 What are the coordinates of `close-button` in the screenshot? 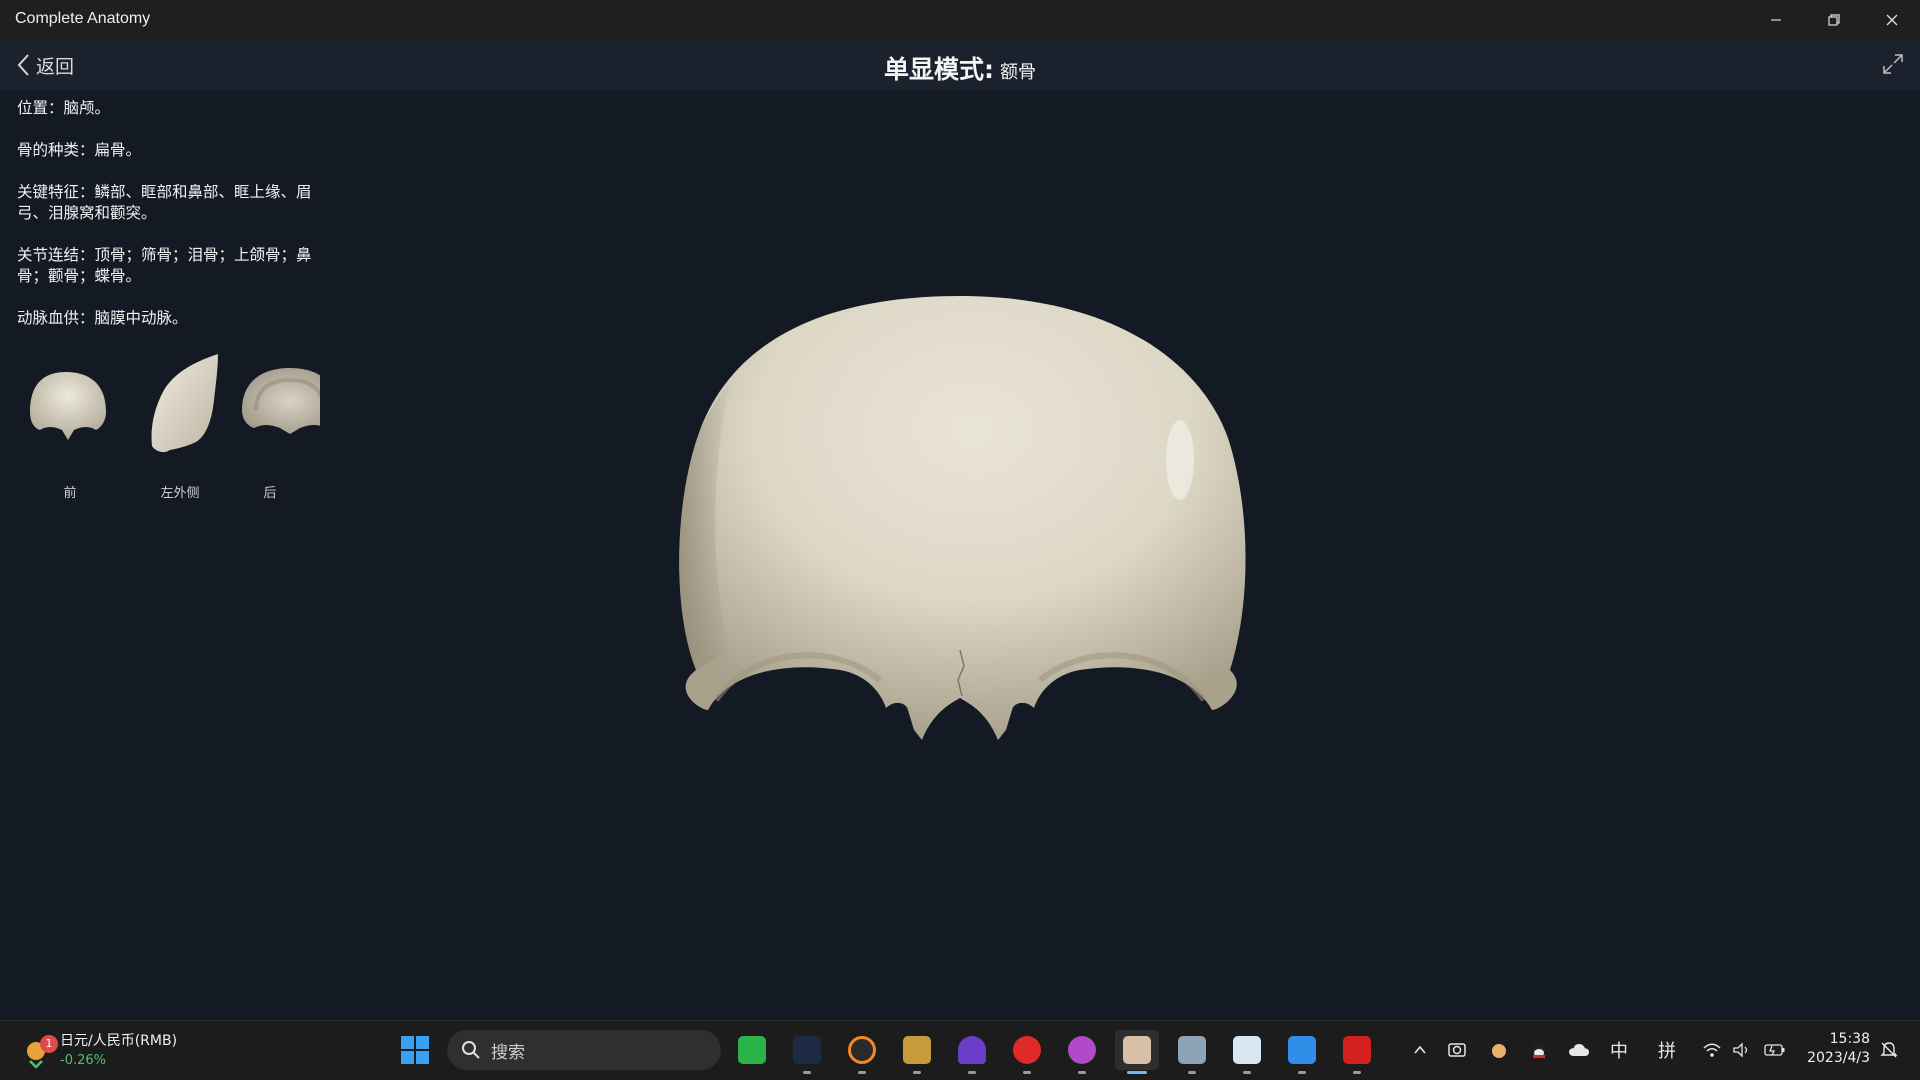 It's located at (1892, 20).